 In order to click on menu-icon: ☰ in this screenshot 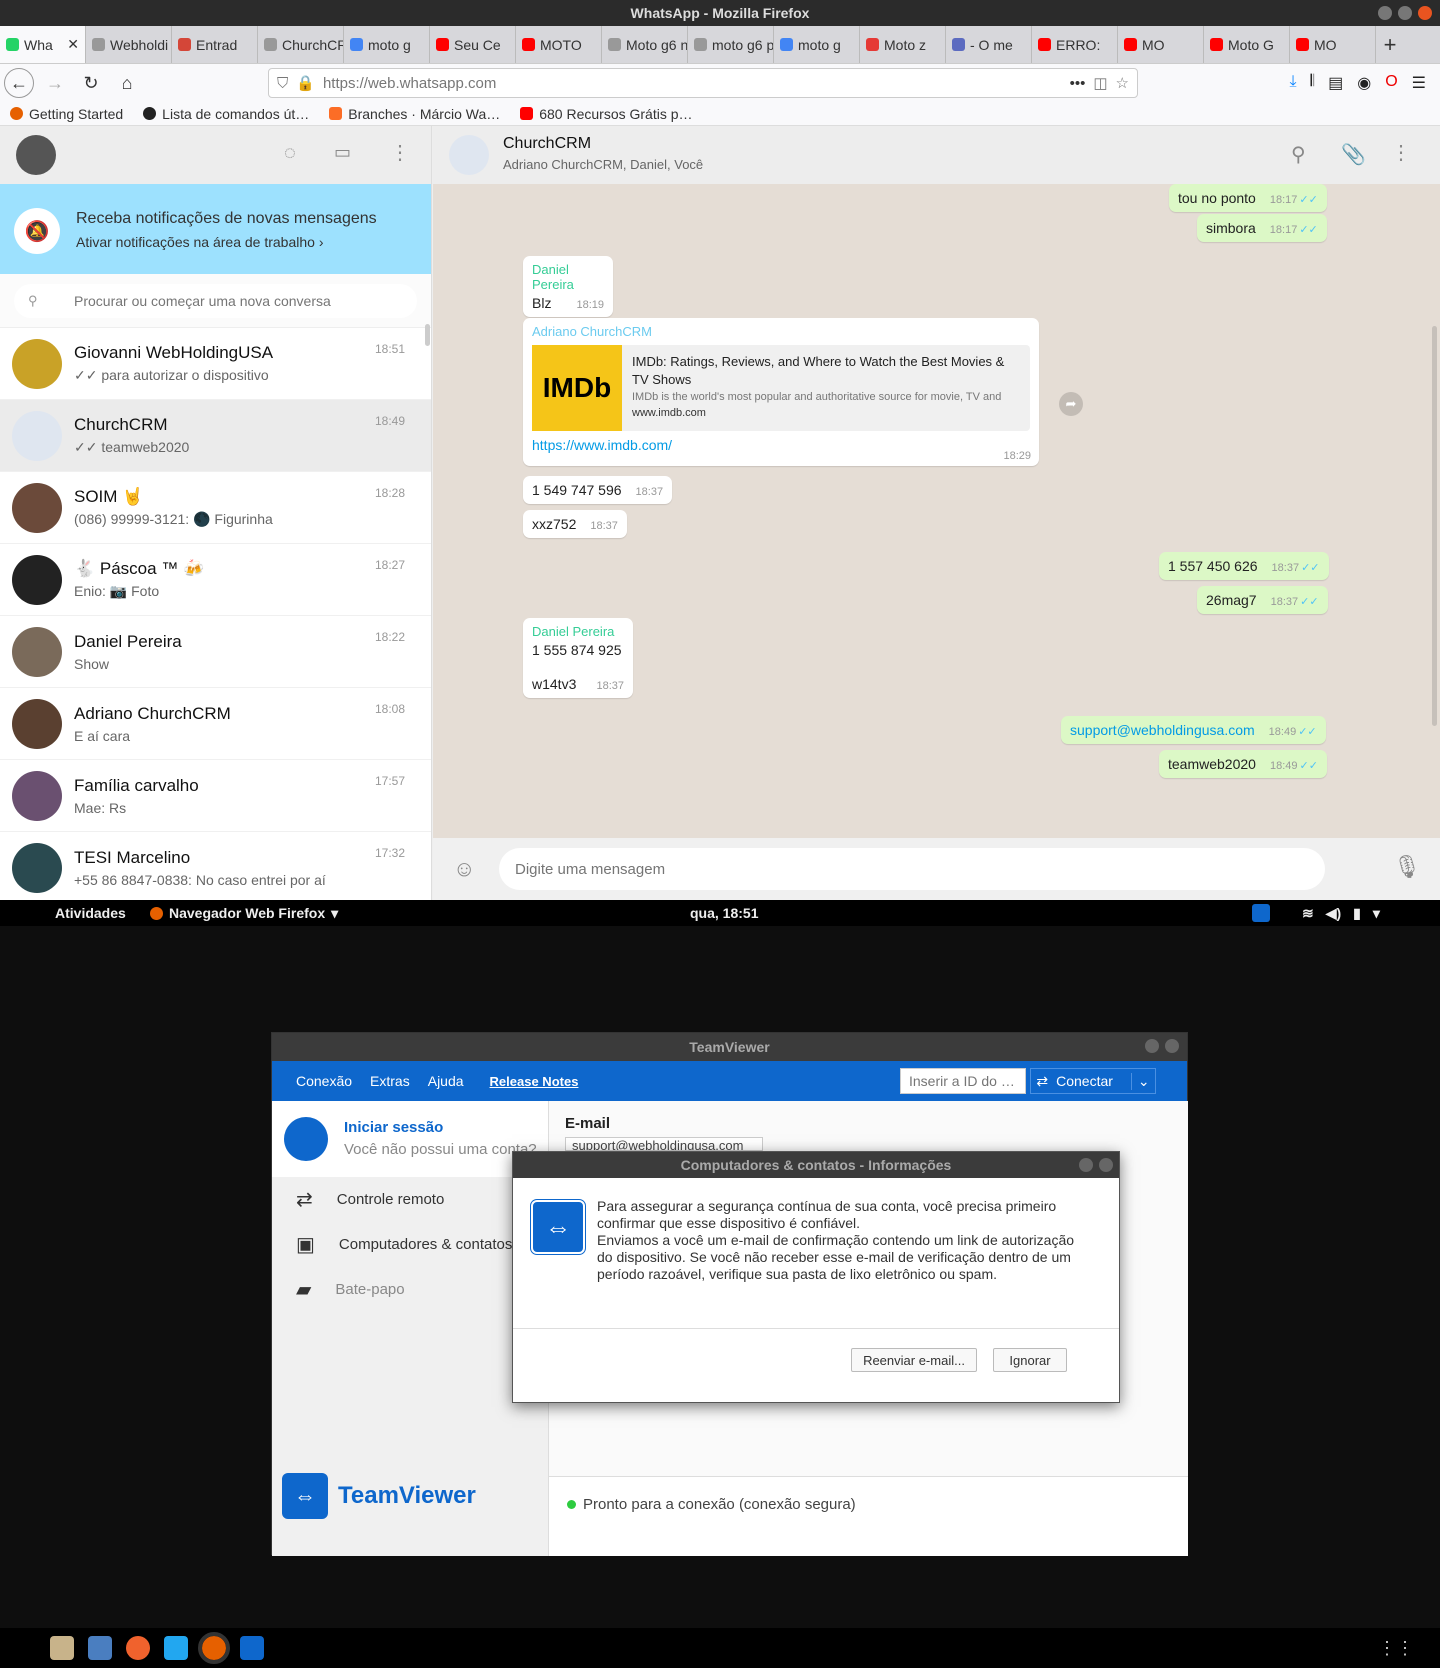, I will do `click(1419, 83)`.